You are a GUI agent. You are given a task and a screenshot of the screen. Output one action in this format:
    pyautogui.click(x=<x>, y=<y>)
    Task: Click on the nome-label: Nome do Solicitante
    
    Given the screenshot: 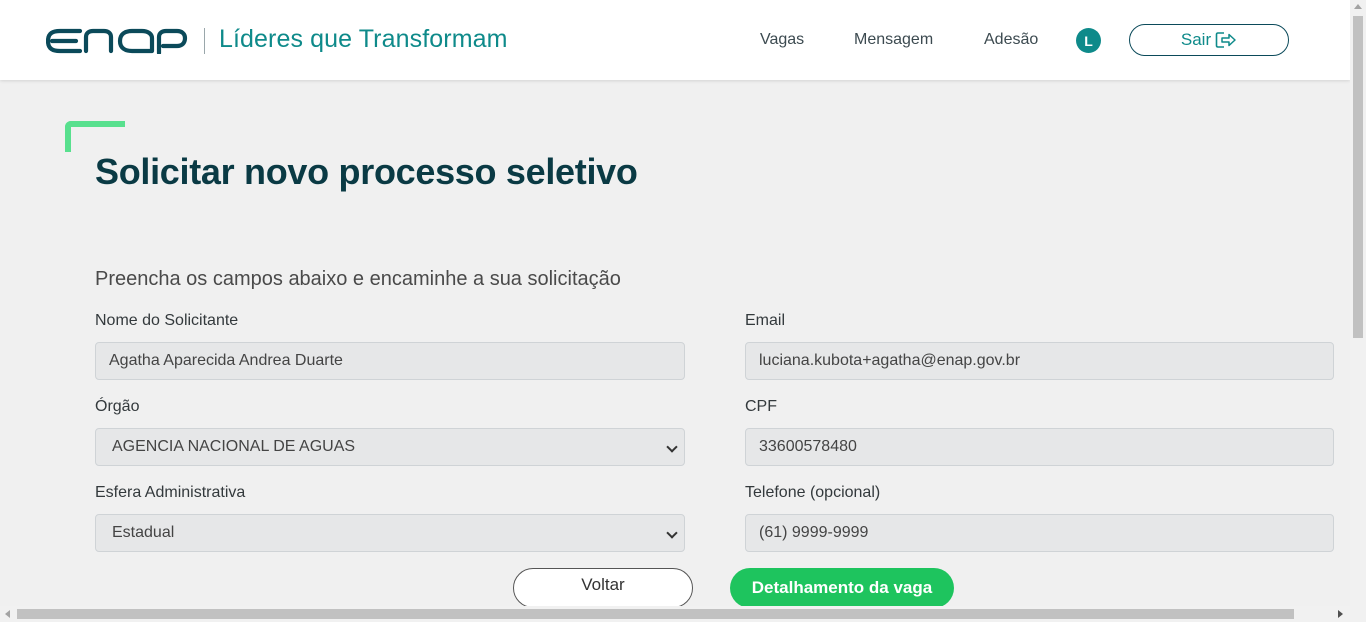 What is the action you would take?
    pyautogui.click(x=167, y=320)
    